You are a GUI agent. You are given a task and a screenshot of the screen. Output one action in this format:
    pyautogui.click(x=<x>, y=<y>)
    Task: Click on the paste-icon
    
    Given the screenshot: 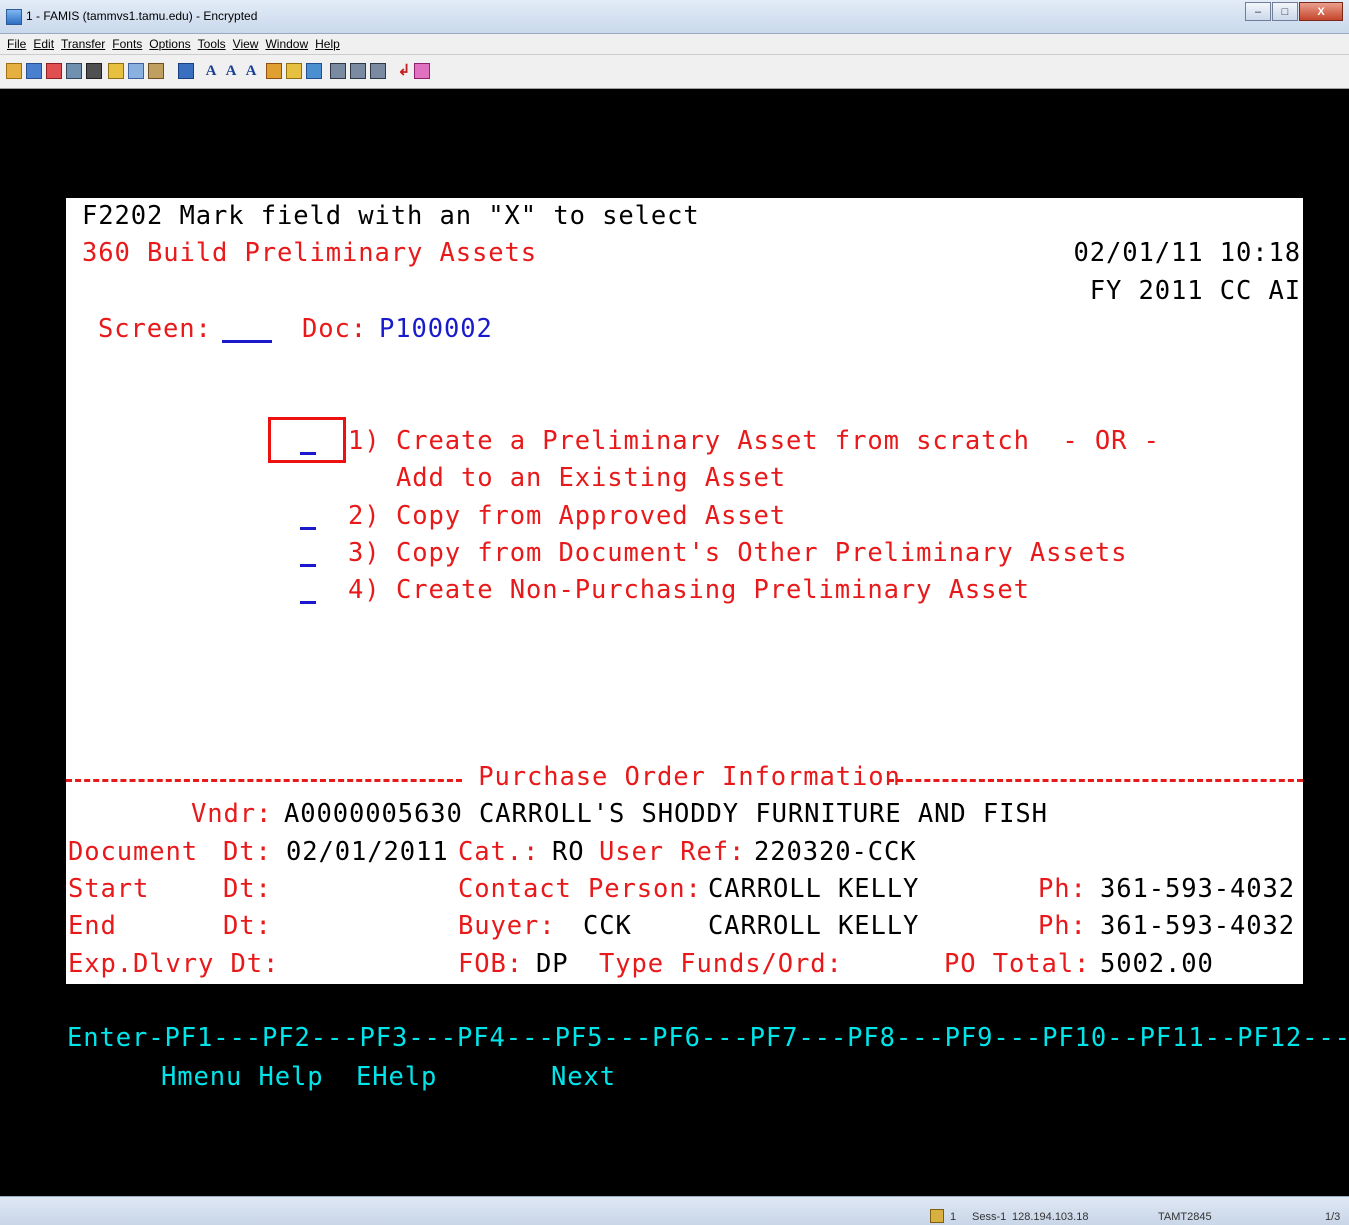 What is the action you would take?
    pyautogui.click(x=156, y=71)
    